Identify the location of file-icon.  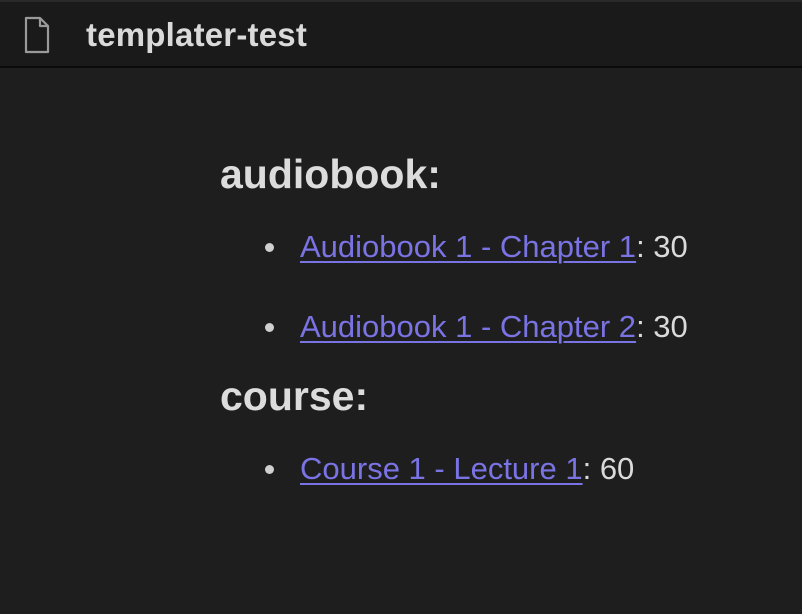
(37, 35).